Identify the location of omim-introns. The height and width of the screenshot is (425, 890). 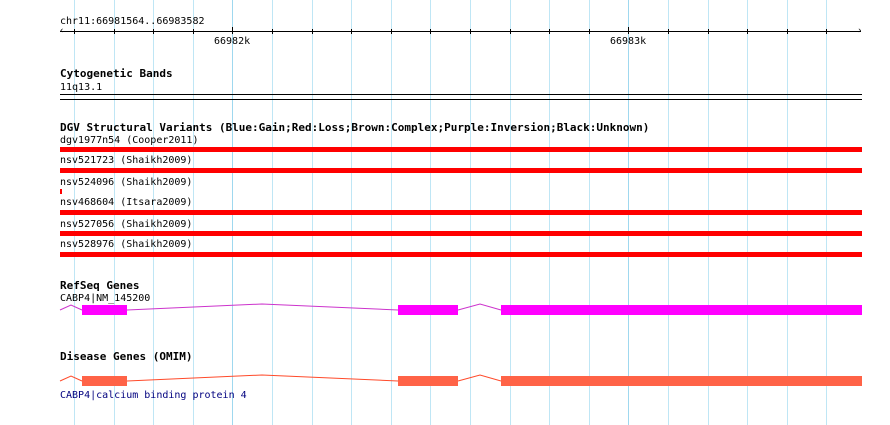
(280, 378).